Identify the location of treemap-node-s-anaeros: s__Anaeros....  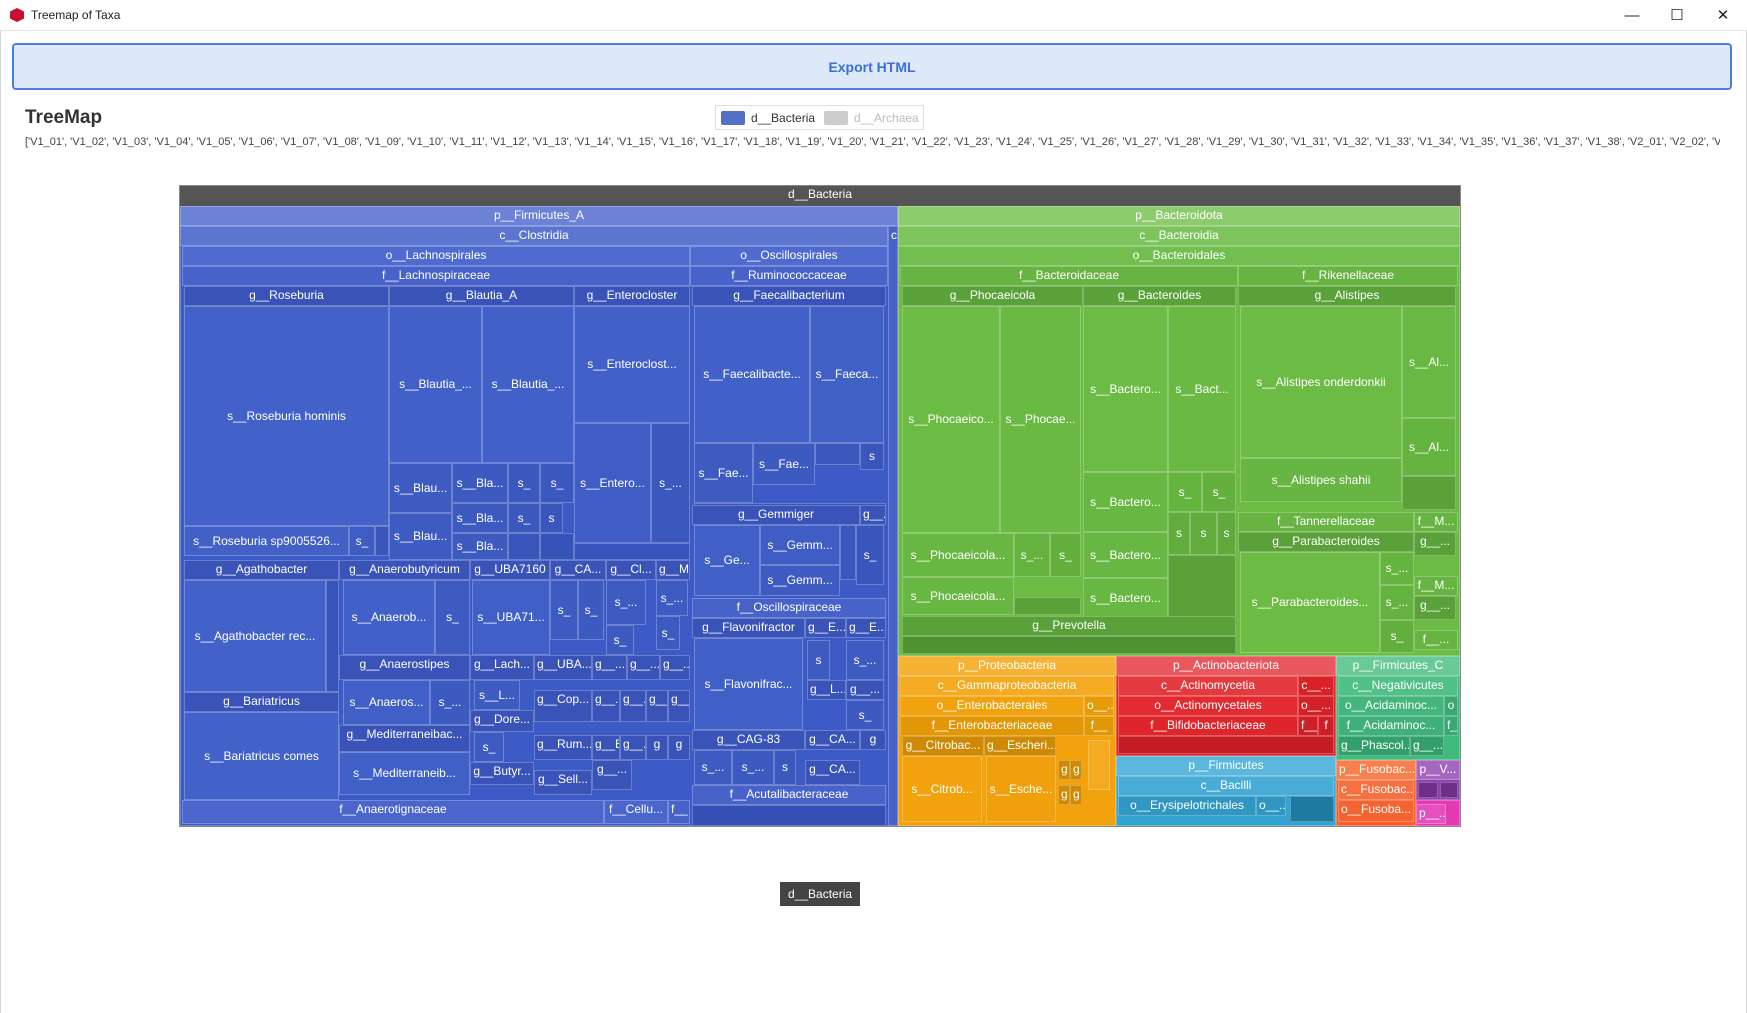
(386, 702).